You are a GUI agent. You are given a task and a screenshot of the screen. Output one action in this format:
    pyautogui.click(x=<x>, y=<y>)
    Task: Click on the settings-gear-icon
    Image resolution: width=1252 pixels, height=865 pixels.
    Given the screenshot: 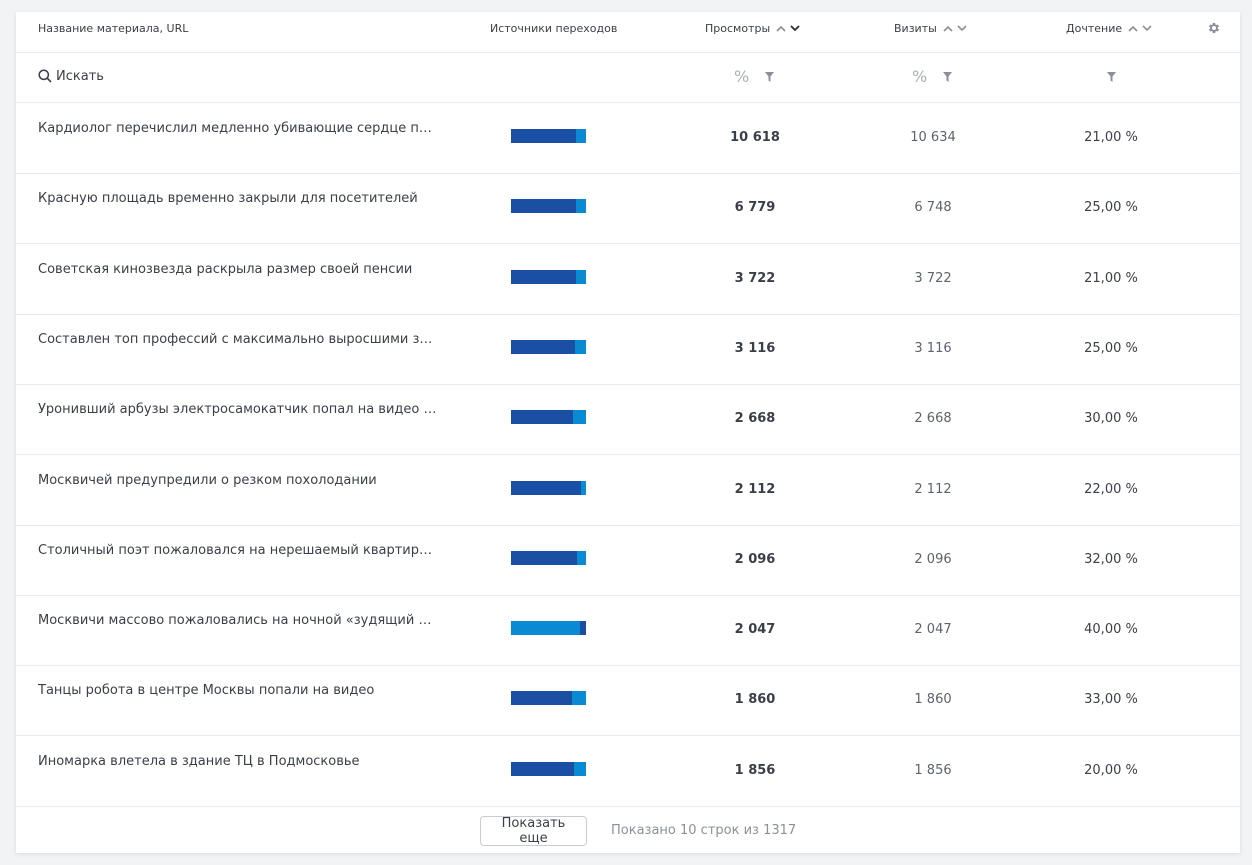 What is the action you would take?
    pyautogui.click(x=1214, y=28)
    